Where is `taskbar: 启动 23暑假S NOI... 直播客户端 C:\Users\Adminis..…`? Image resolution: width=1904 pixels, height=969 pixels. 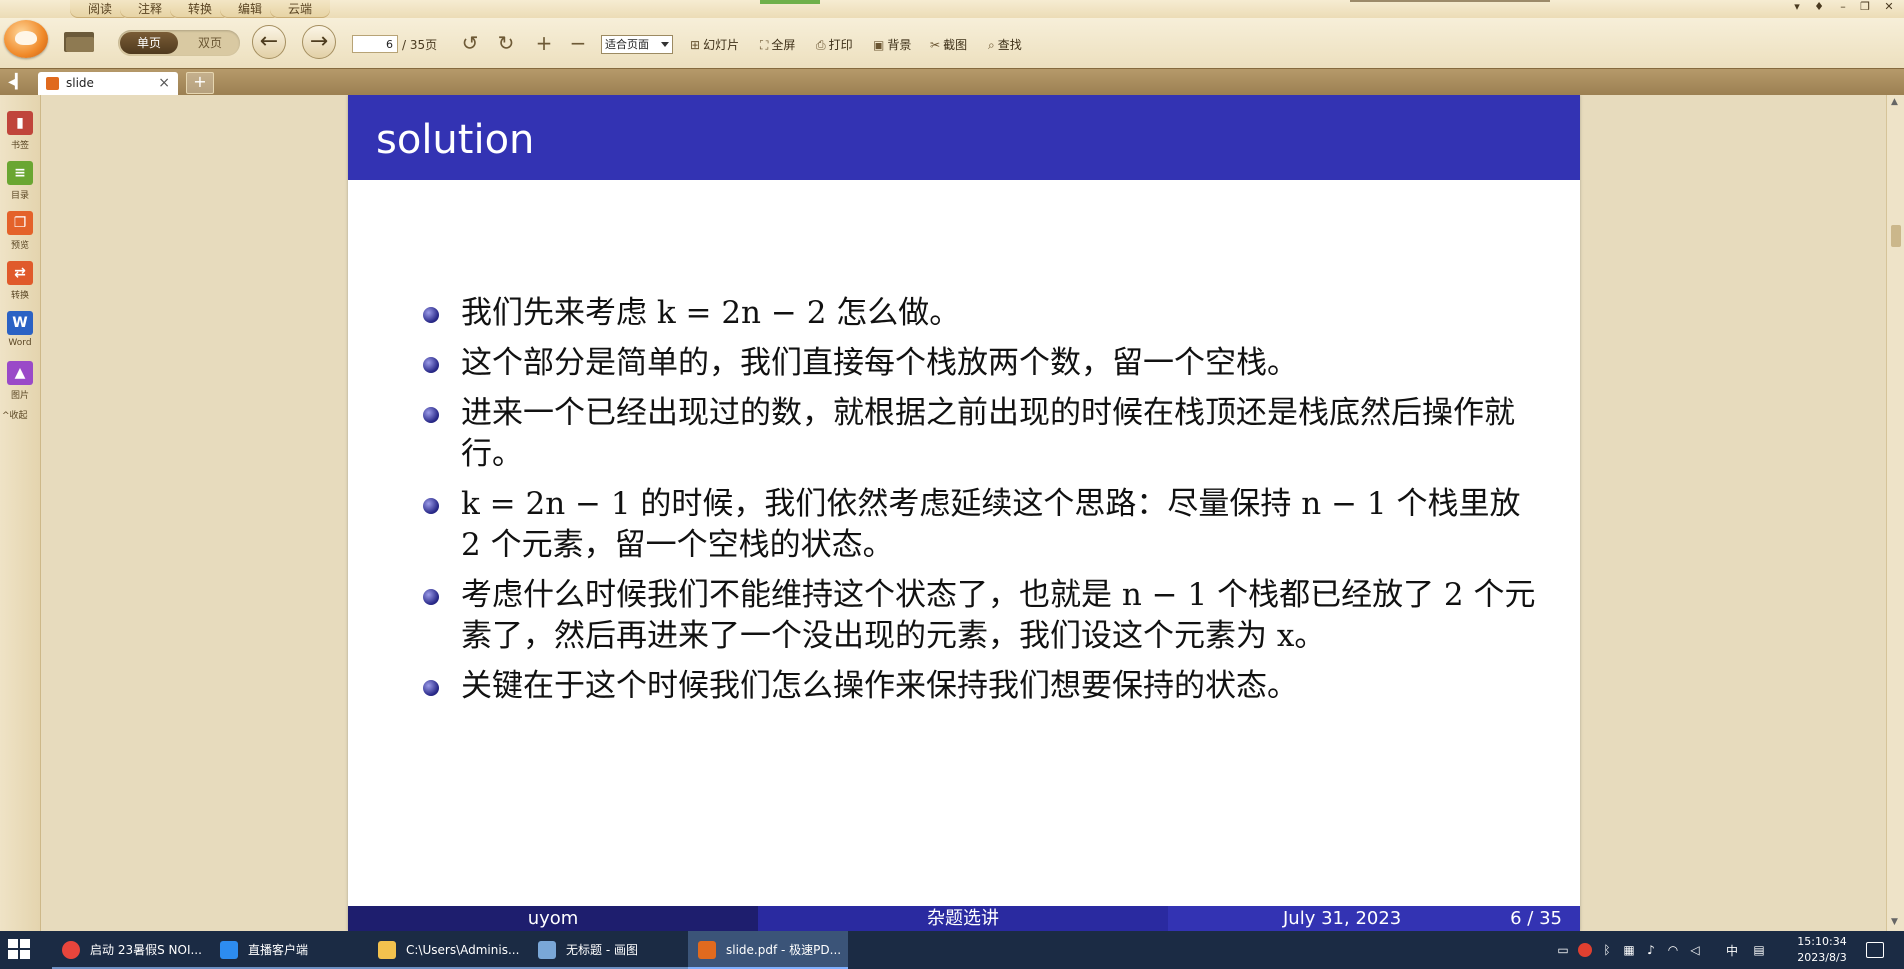
taskbar: 启动 23暑假S NOI... 直播客户端 C:\Users\Adminis..… is located at coordinates (952, 950).